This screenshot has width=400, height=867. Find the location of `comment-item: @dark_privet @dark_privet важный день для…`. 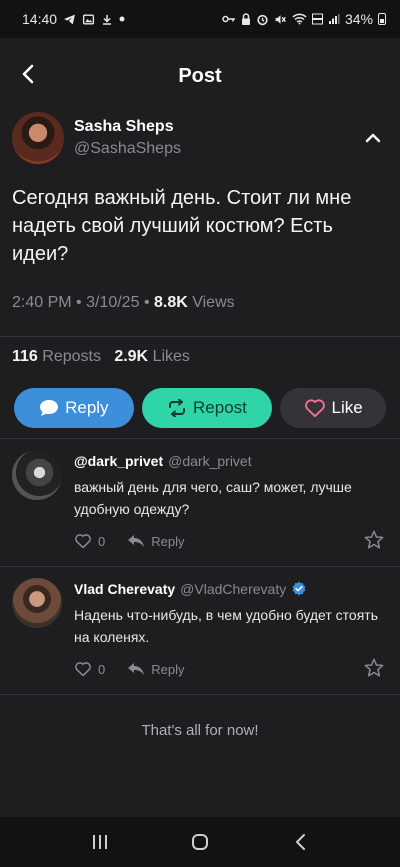

comment-item: @dark_privet @dark_privet важный день для… is located at coordinates (200, 502).